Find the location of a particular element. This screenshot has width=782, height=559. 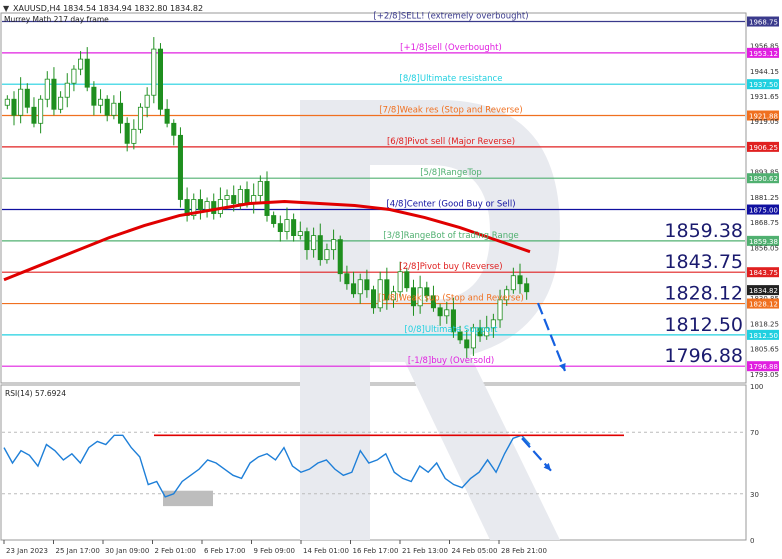

price-tick-label: 1937.50 is located at coordinates (763, 85).